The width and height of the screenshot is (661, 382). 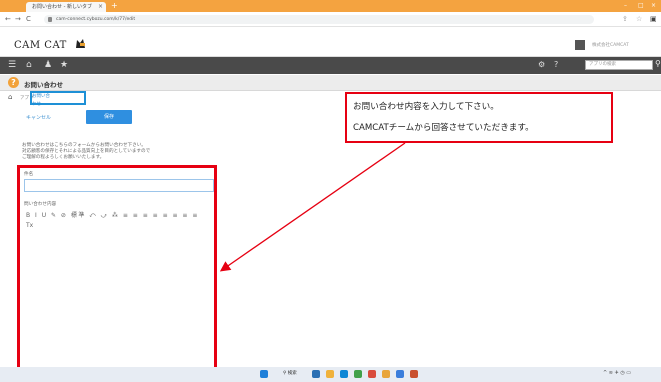 I want to click on global-nav-bar, so click(x=330, y=65).